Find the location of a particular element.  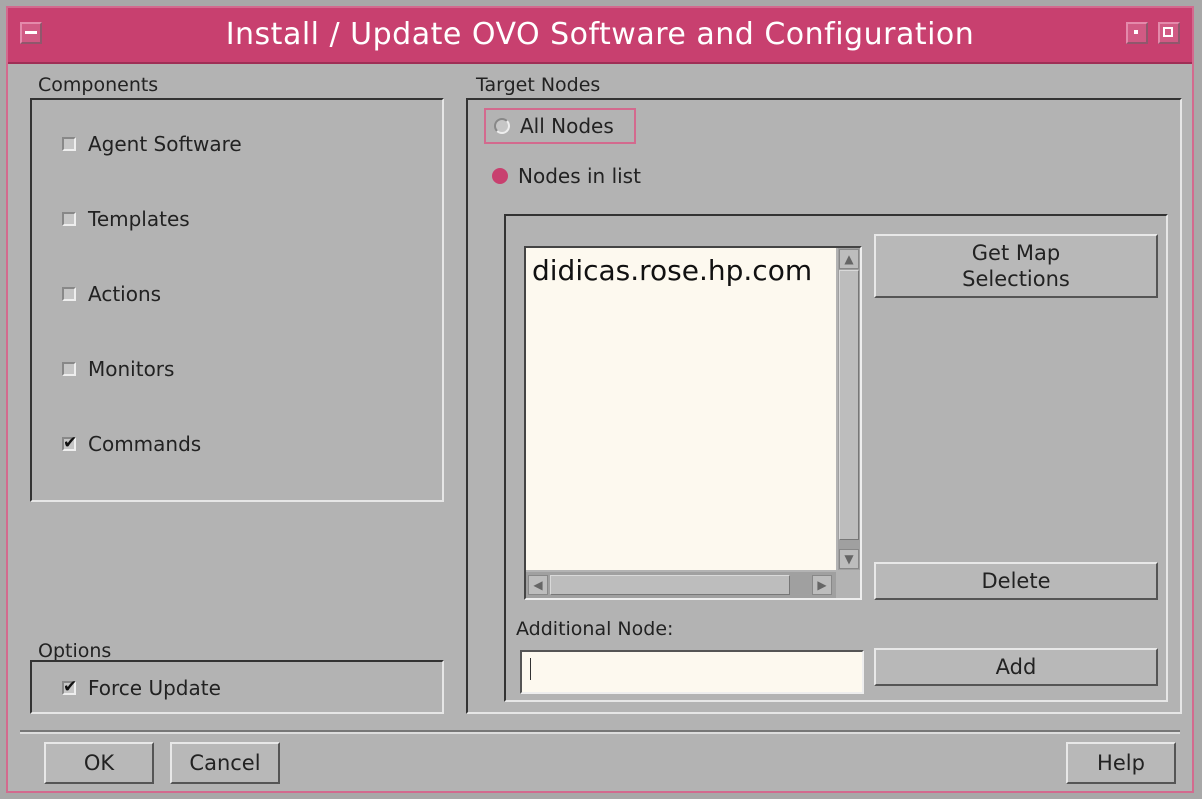

monitors-checkbox: Monitors is located at coordinates (118, 369).